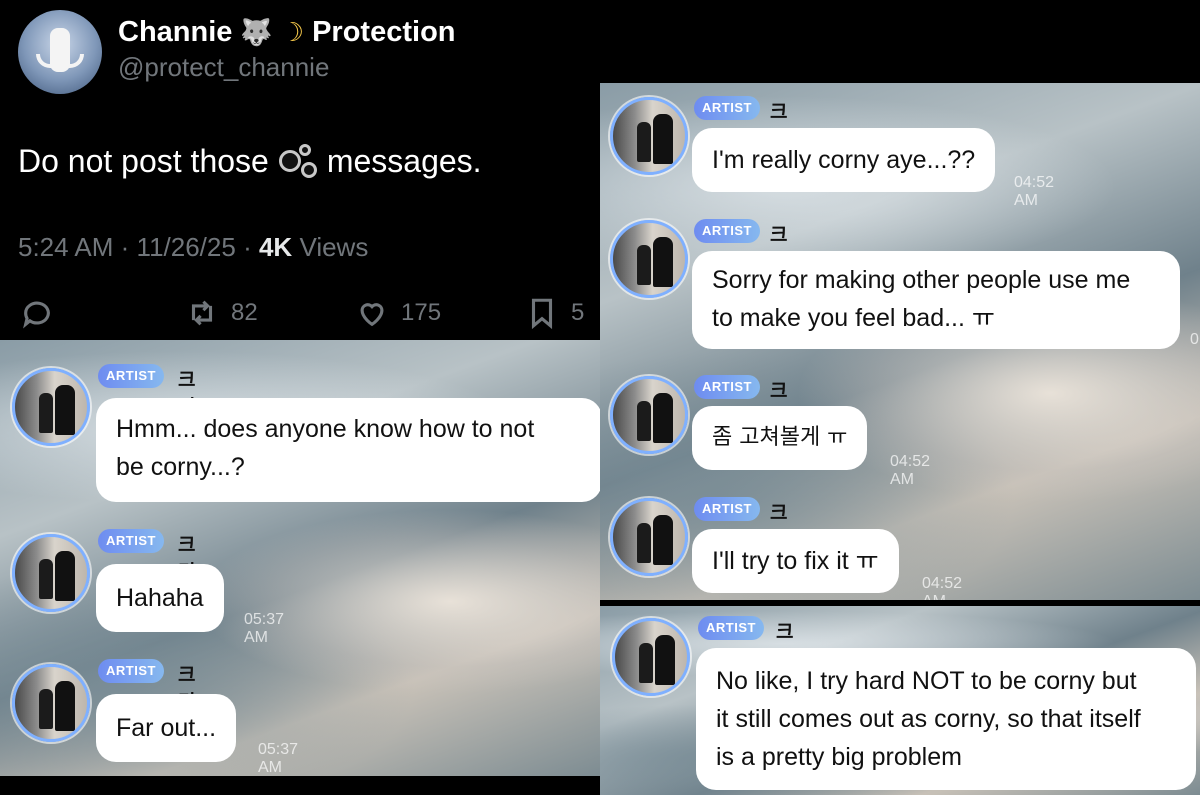 The image size is (1200, 795). I want to click on message-bubble: I'm really corny aye...??, so click(844, 160).